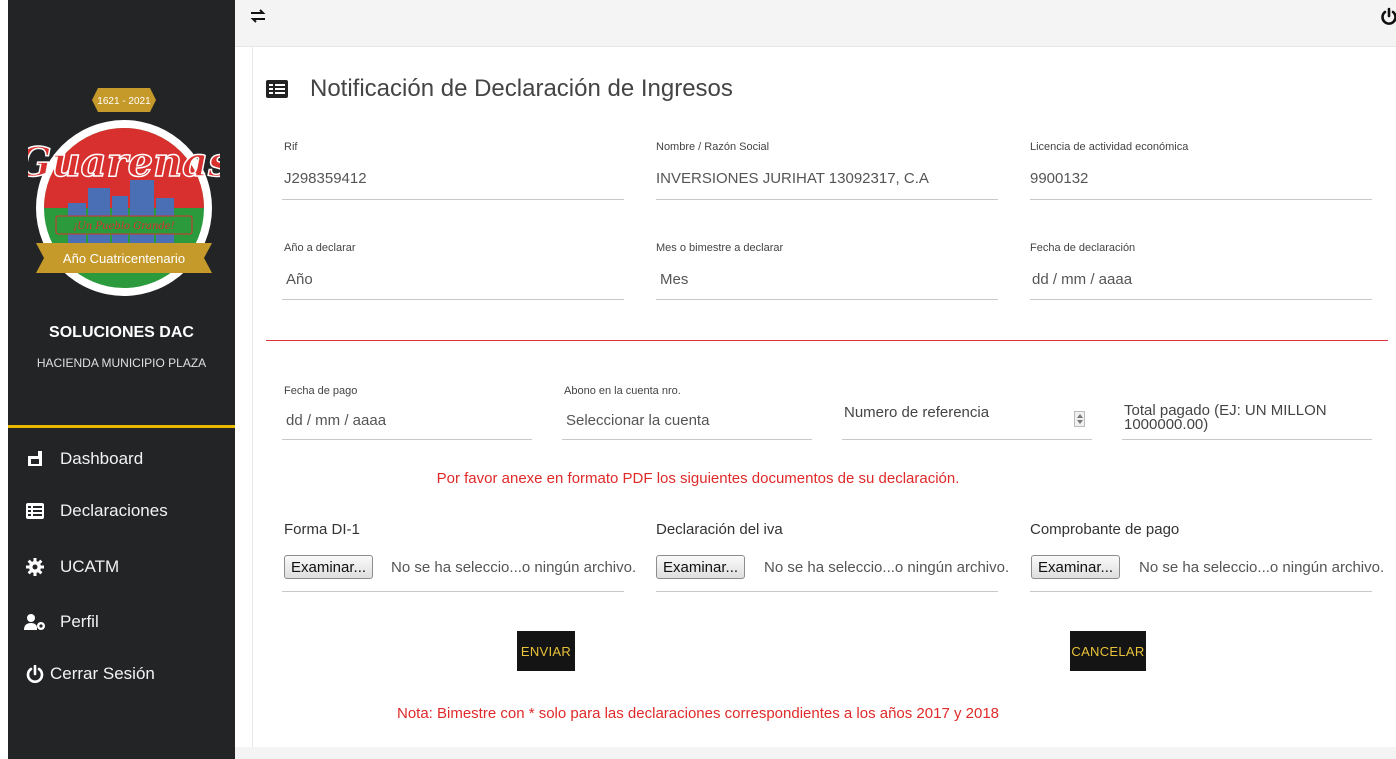 This screenshot has height=759, width=1396. Describe the element at coordinates (90, 566) in the screenshot. I see `sidebar-item-label: UCATM` at that location.